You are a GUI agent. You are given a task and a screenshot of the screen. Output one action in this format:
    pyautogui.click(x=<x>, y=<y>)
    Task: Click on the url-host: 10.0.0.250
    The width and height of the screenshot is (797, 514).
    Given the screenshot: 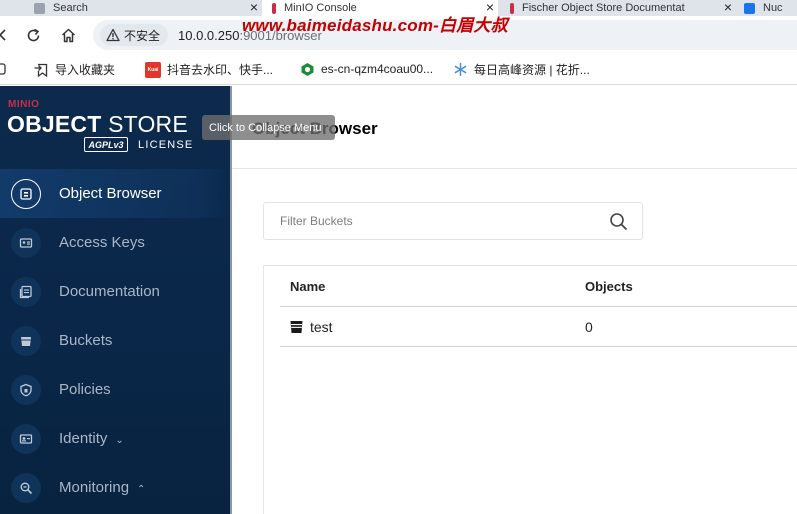 What is the action you would take?
    pyautogui.click(x=209, y=35)
    